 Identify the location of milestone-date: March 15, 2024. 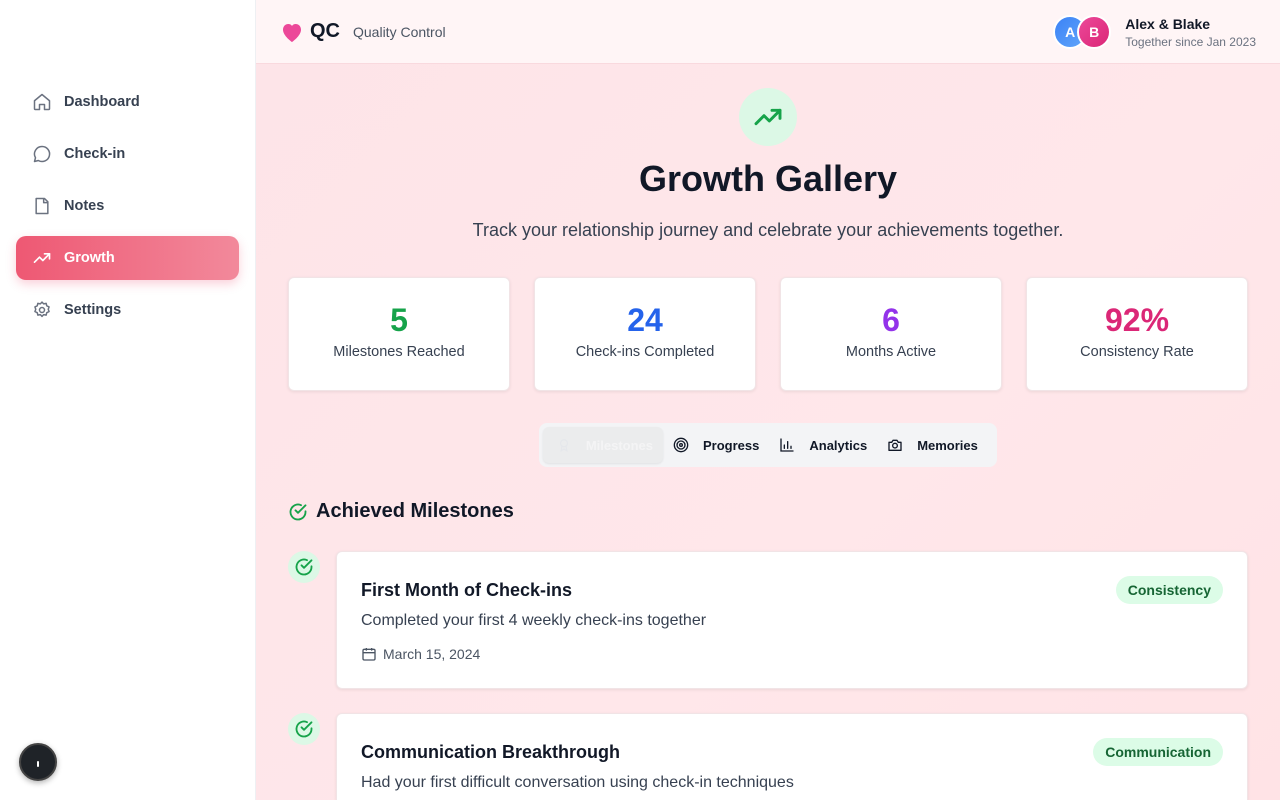
(420, 654).